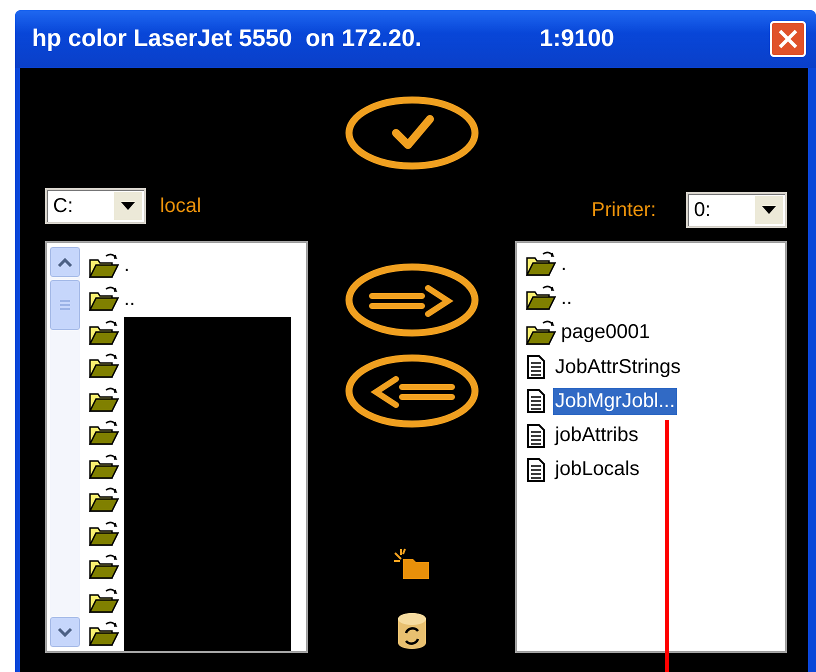 The height and width of the screenshot is (672, 816). What do you see at coordinates (227, 39) in the screenshot?
I see `window-title: hp color LaserJet 5550 on 172.20.` at bounding box center [227, 39].